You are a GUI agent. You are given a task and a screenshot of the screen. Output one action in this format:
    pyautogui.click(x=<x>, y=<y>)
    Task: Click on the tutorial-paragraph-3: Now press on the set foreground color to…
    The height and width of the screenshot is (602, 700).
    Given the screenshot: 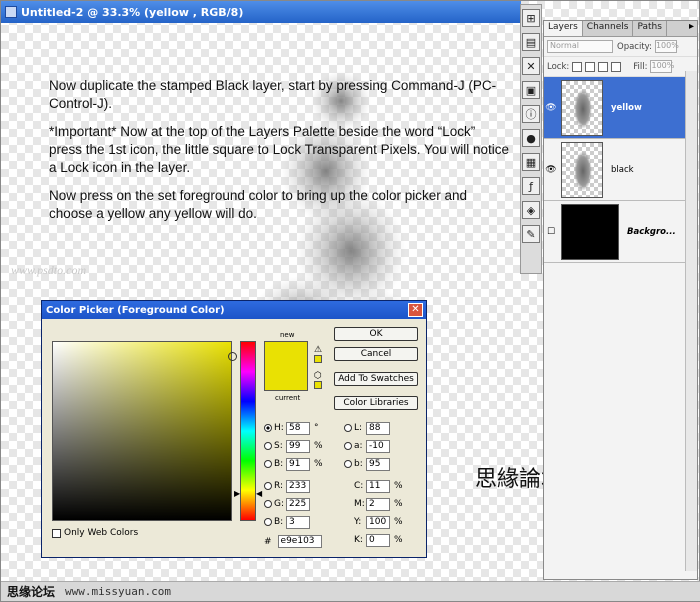 What is the action you would take?
    pyautogui.click(x=258, y=204)
    